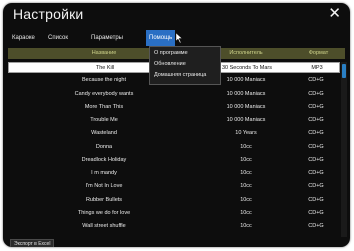  What do you see at coordinates (344, 149) in the screenshot?
I see `scrollbar` at bounding box center [344, 149].